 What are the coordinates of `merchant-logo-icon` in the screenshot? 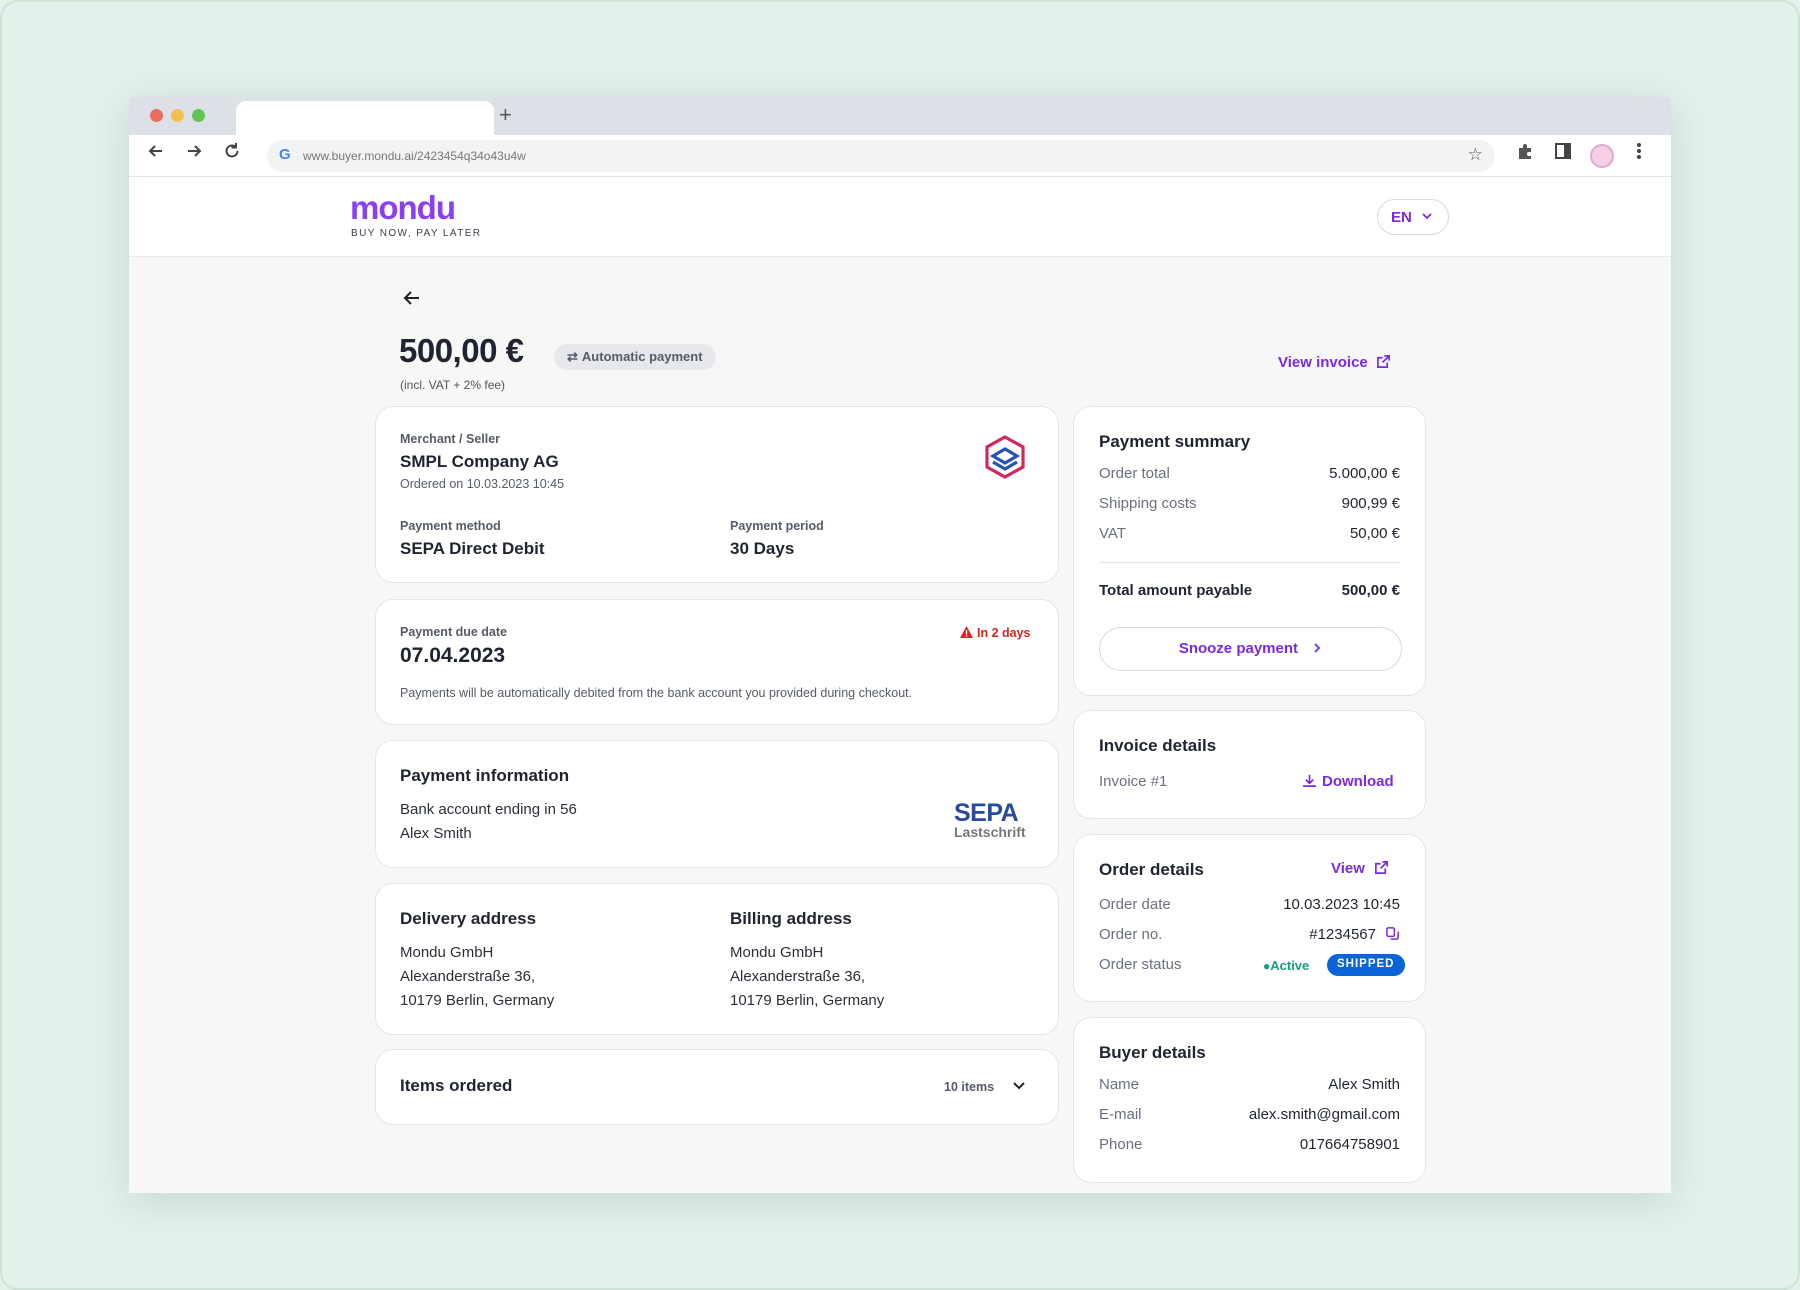 It's located at (1005, 459).